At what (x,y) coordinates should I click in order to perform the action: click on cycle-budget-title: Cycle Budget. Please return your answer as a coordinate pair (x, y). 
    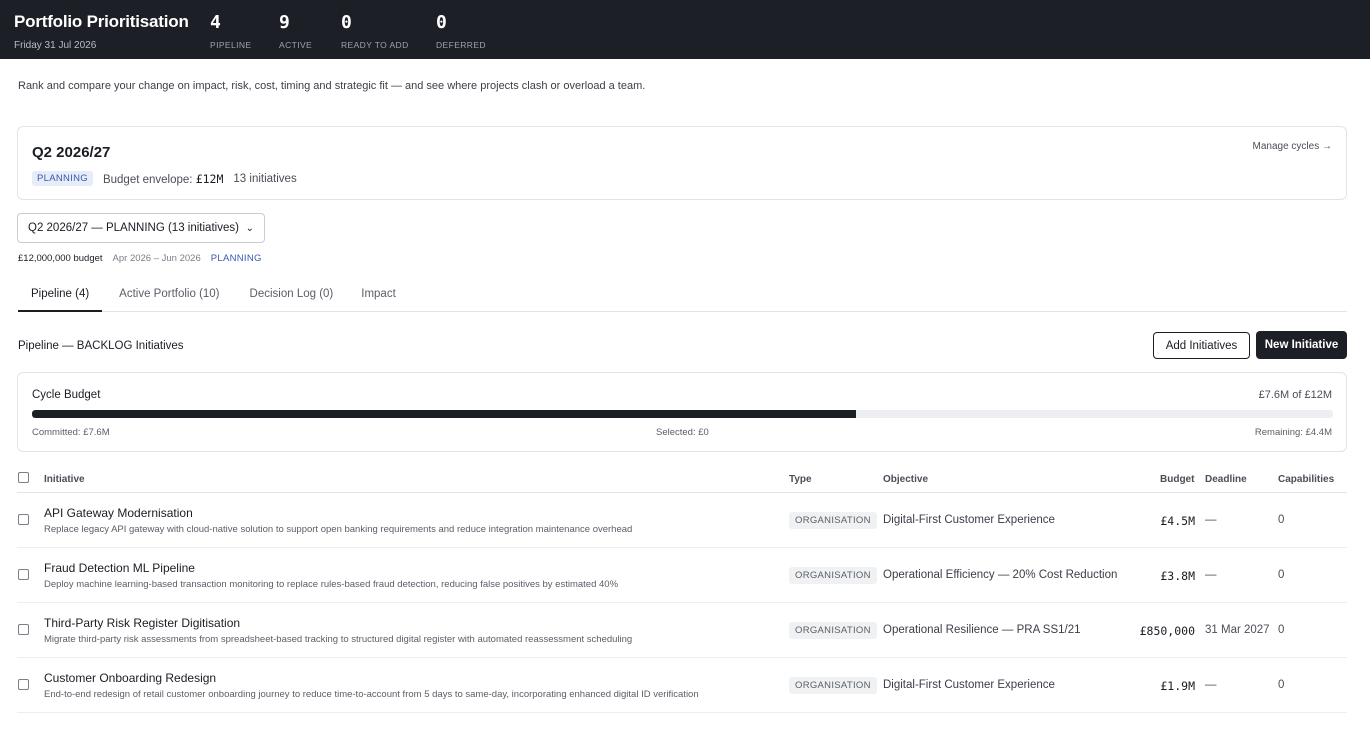
    Looking at the image, I should click on (66, 395).